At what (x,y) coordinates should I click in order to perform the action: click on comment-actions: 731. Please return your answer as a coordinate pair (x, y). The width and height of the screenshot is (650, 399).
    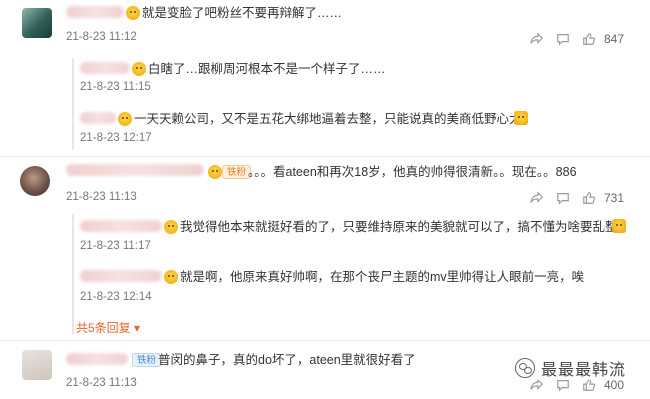
    Looking at the image, I should click on (574, 198).